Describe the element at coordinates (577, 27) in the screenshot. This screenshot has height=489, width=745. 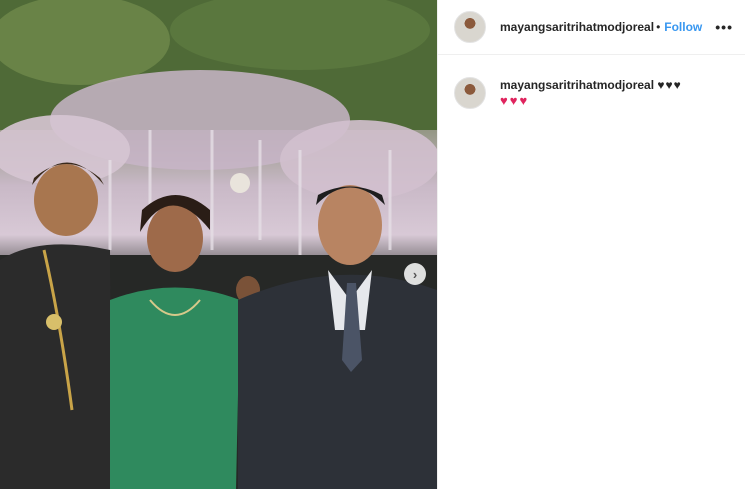
I see `header-username: mayangsaritrihatmodjoreal` at that location.